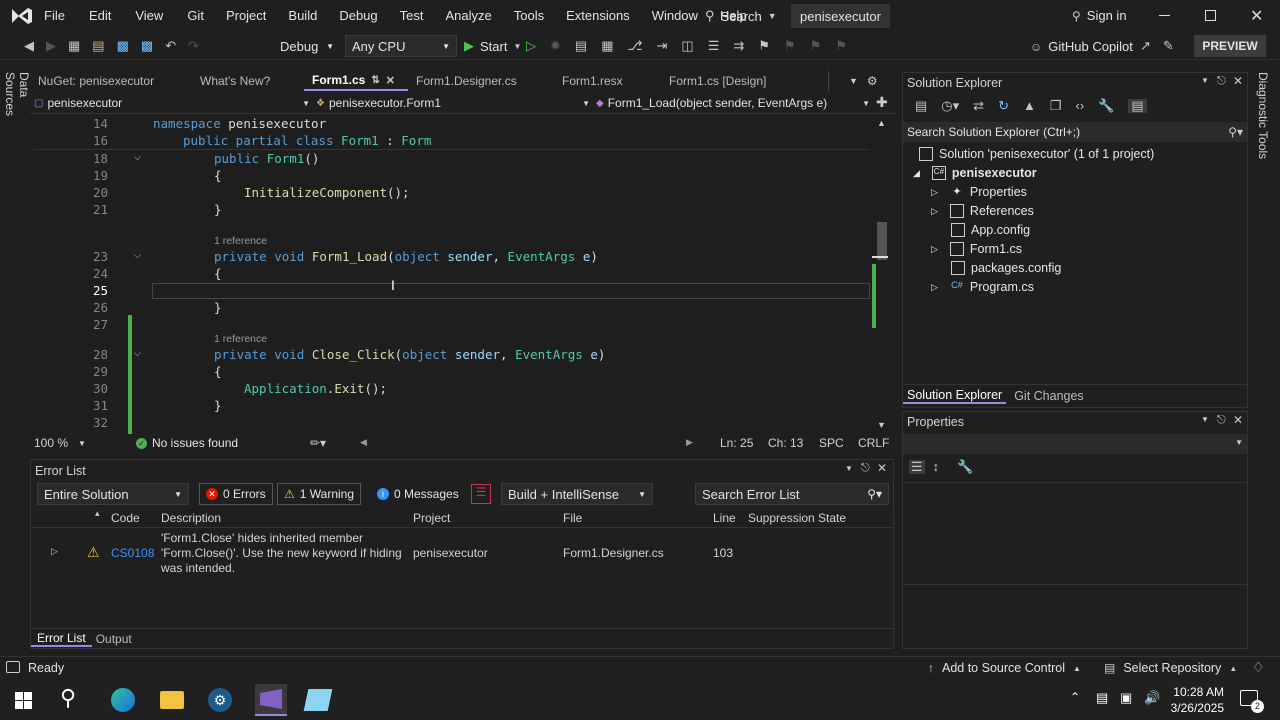 This screenshot has width=1280, height=720. I want to click on tab-form1-designer: Form1.Designer.cs, so click(481, 81).